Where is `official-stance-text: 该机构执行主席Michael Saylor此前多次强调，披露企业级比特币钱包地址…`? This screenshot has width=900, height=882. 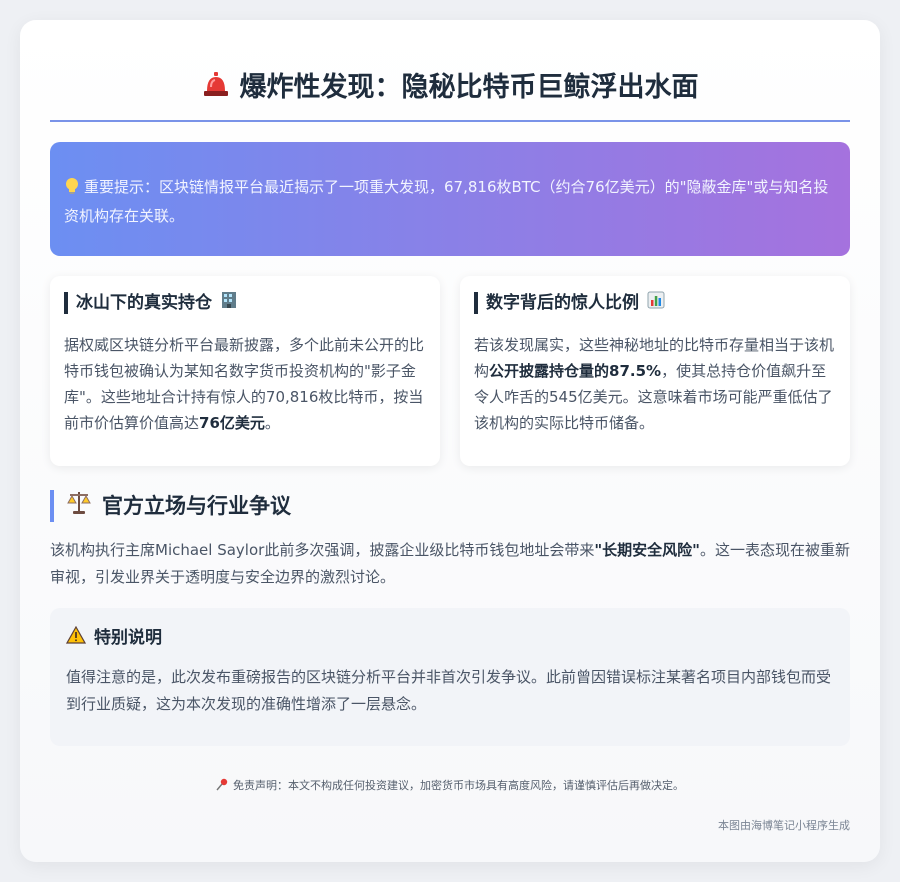 official-stance-text: 该机构执行主席Michael Saylor此前多次强调，披露企业级比特币钱包地址… is located at coordinates (452, 564).